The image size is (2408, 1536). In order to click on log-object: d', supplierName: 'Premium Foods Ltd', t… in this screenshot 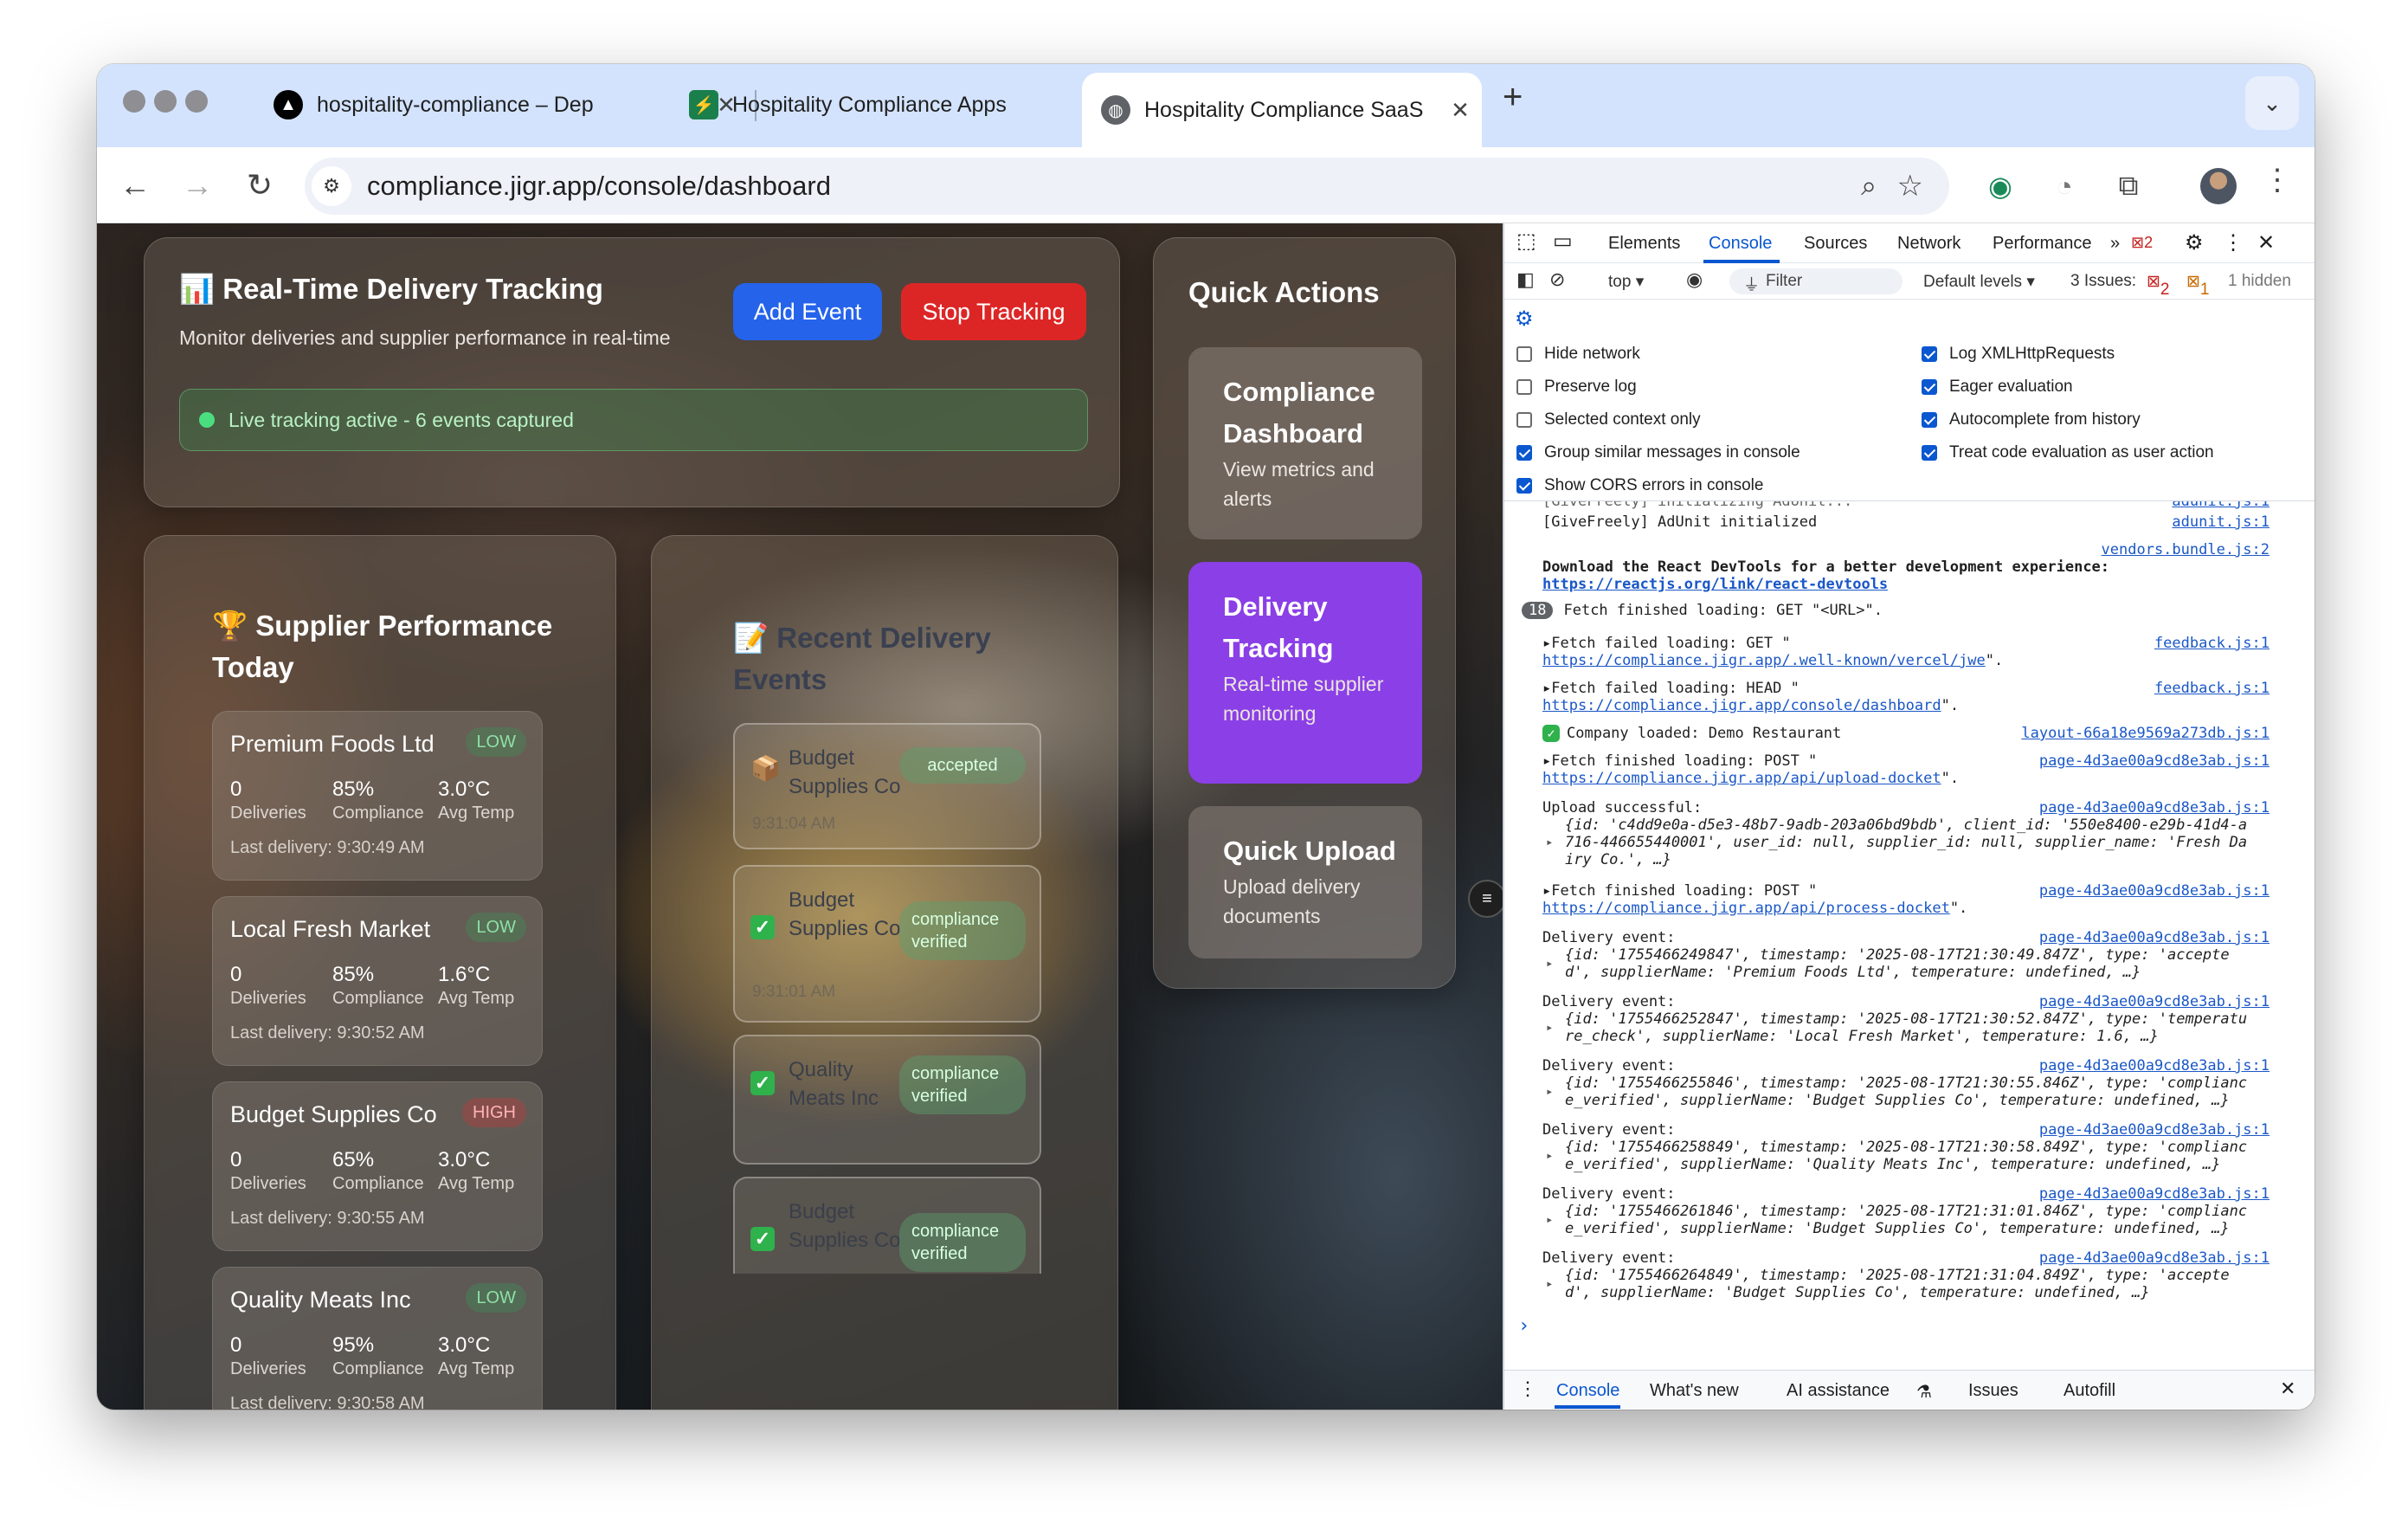, I will do `click(1853, 973)`.